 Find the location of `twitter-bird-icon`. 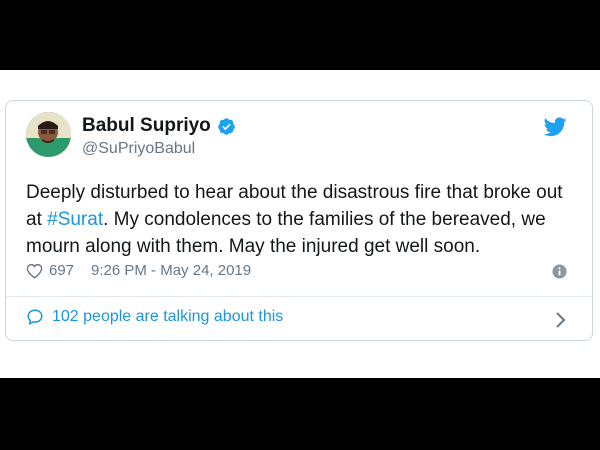

twitter-bird-icon is located at coordinates (555, 127).